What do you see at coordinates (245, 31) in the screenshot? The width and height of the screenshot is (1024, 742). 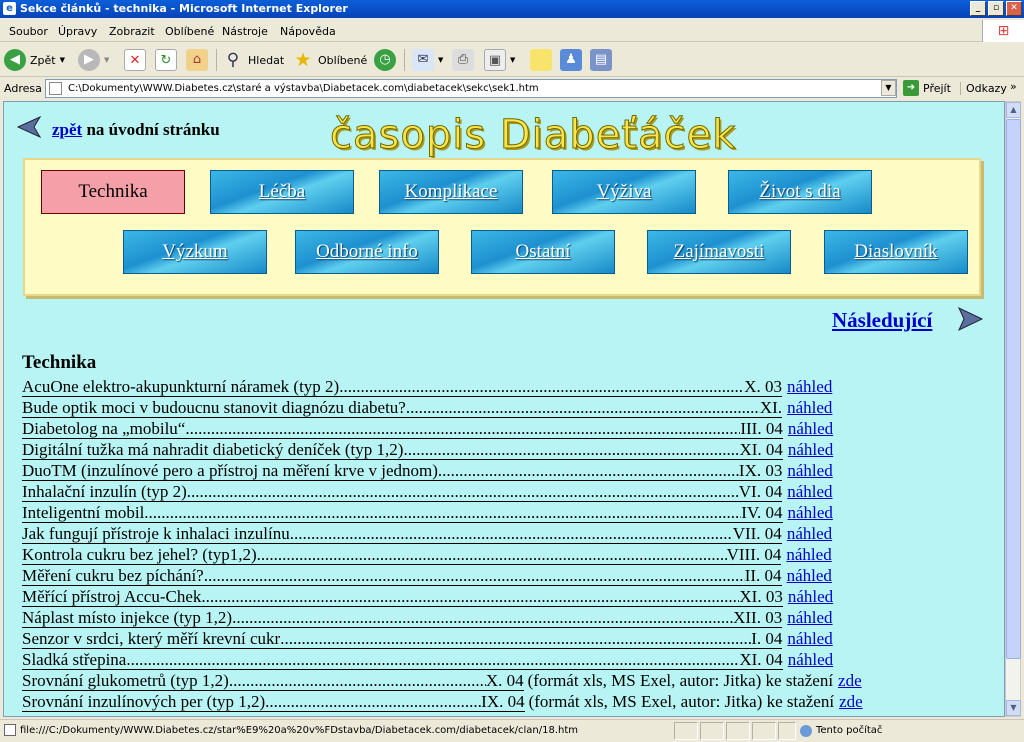 I see `menu-nastroje: Nástroje` at bounding box center [245, 31].